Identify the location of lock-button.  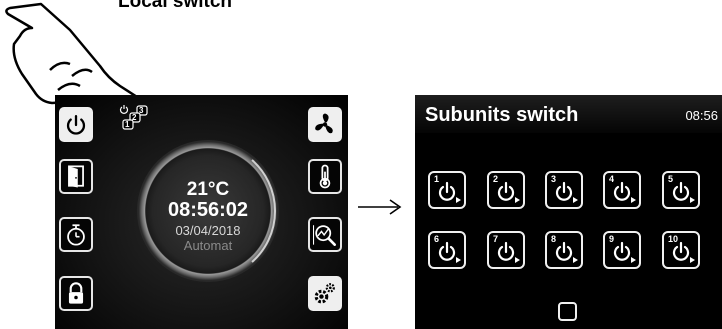
(76, 293).